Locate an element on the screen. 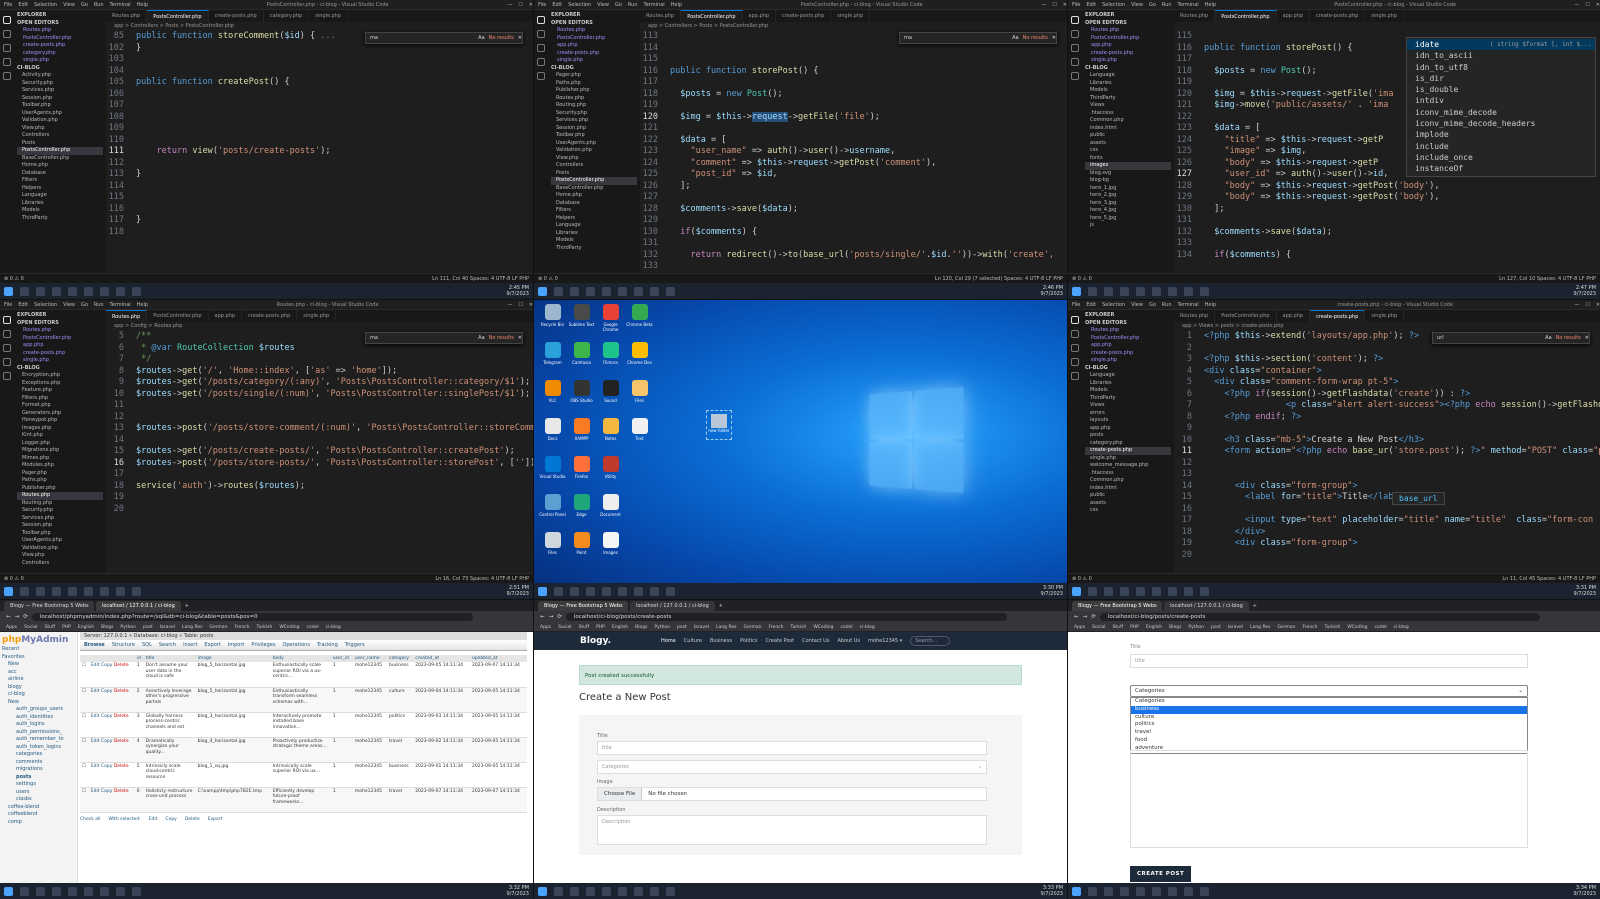 The width and height of the screenshot is (1600, 899). footer-action: Delete is located at coordinates (192, 819).